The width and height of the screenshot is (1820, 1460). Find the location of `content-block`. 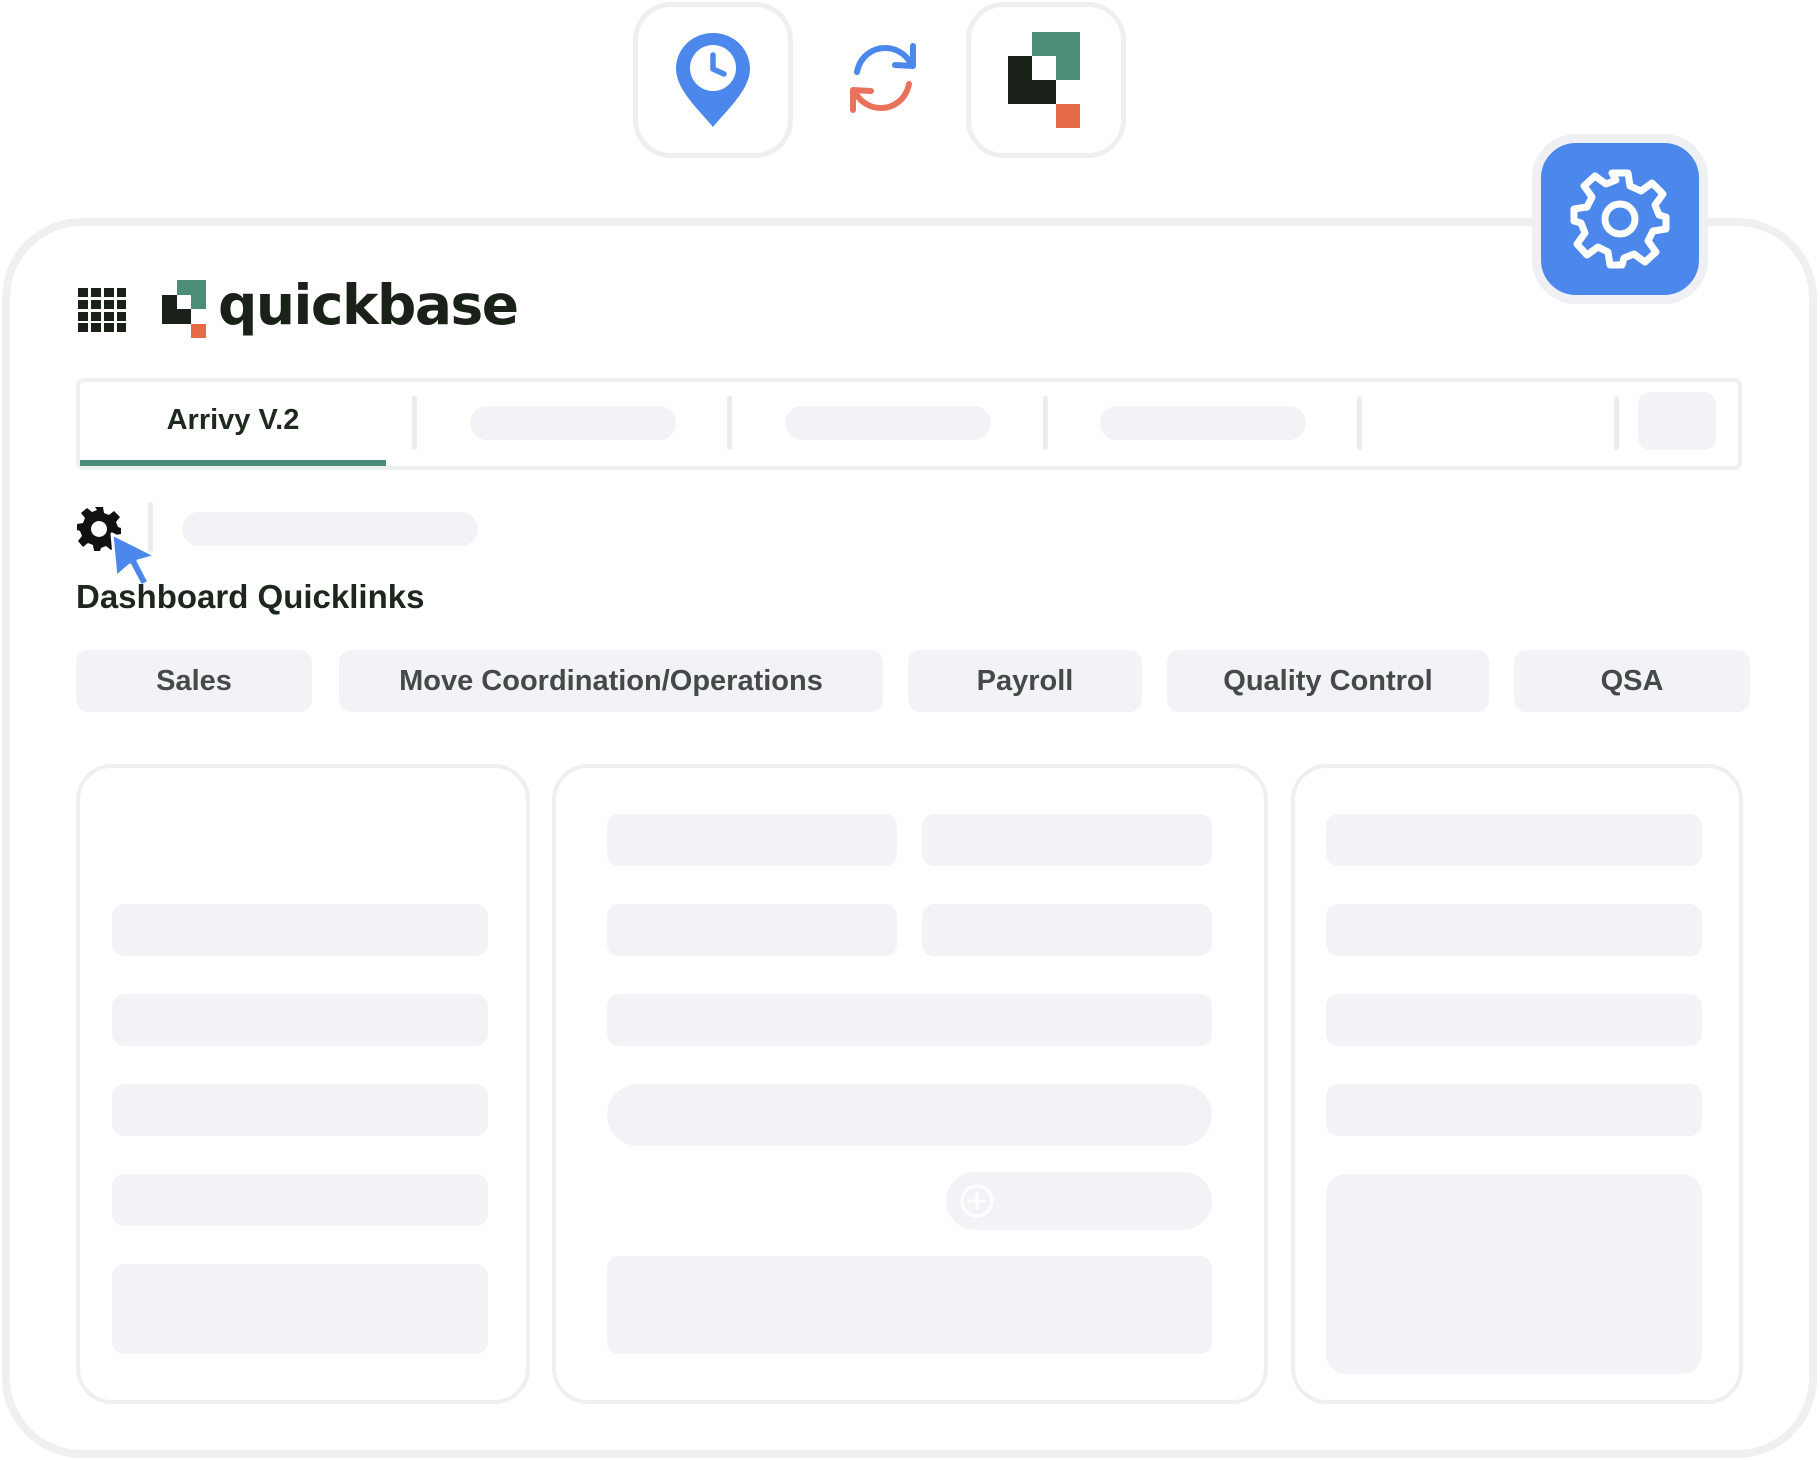

content-block is located at coordinates (1514, 1274).